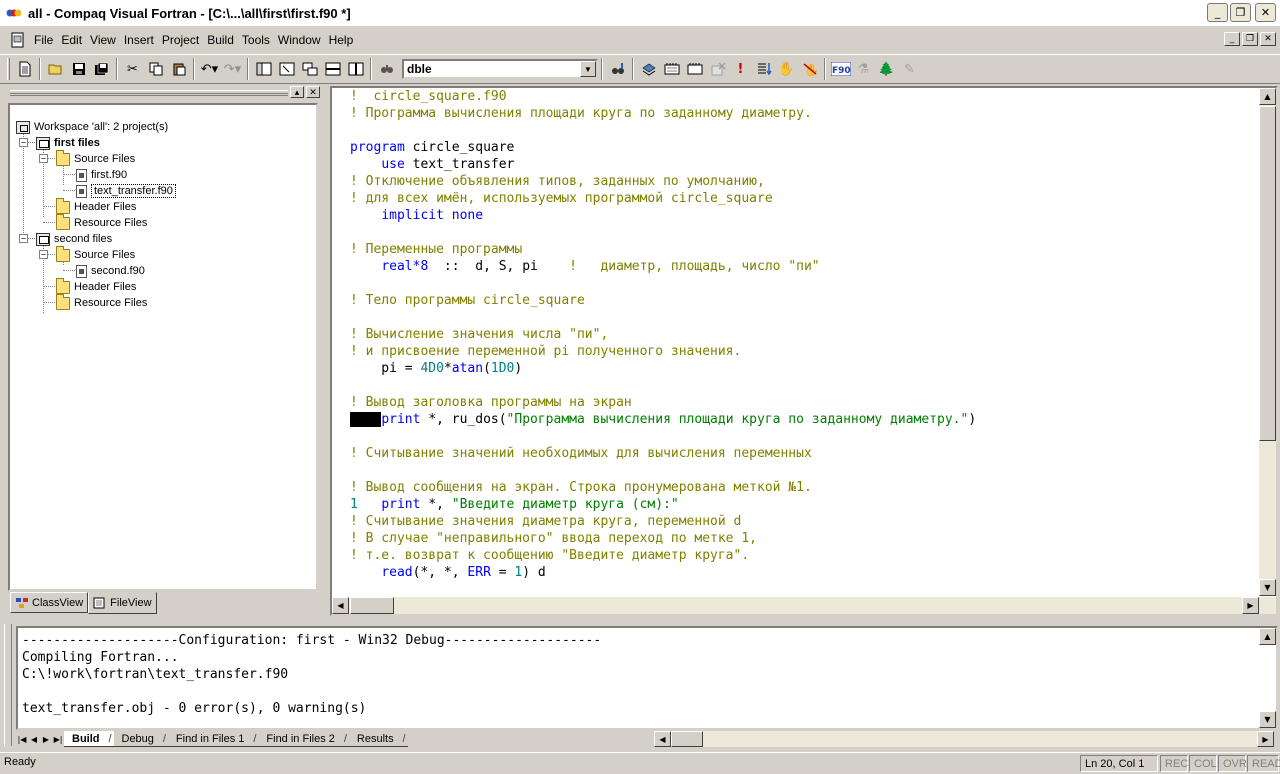 Image resolution: width=1280 pixels, height=774 pixels. What do you see at coordinates (663, 368) in the screenshot?
I see `code-line: pi = 4D0*atan(1D0)` at bounding box center [663, 368].